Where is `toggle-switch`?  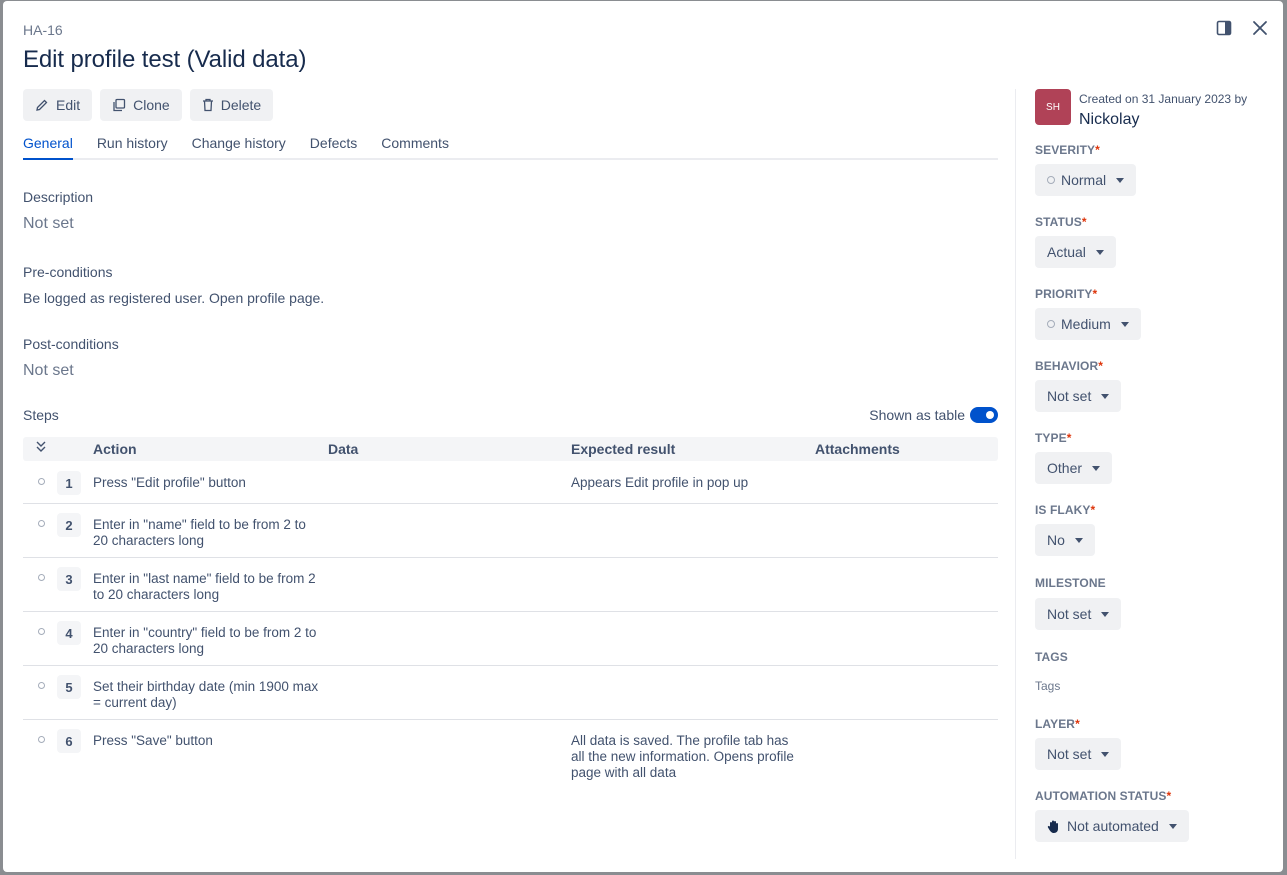 toggle-switch is located at coordinates (984, 415).